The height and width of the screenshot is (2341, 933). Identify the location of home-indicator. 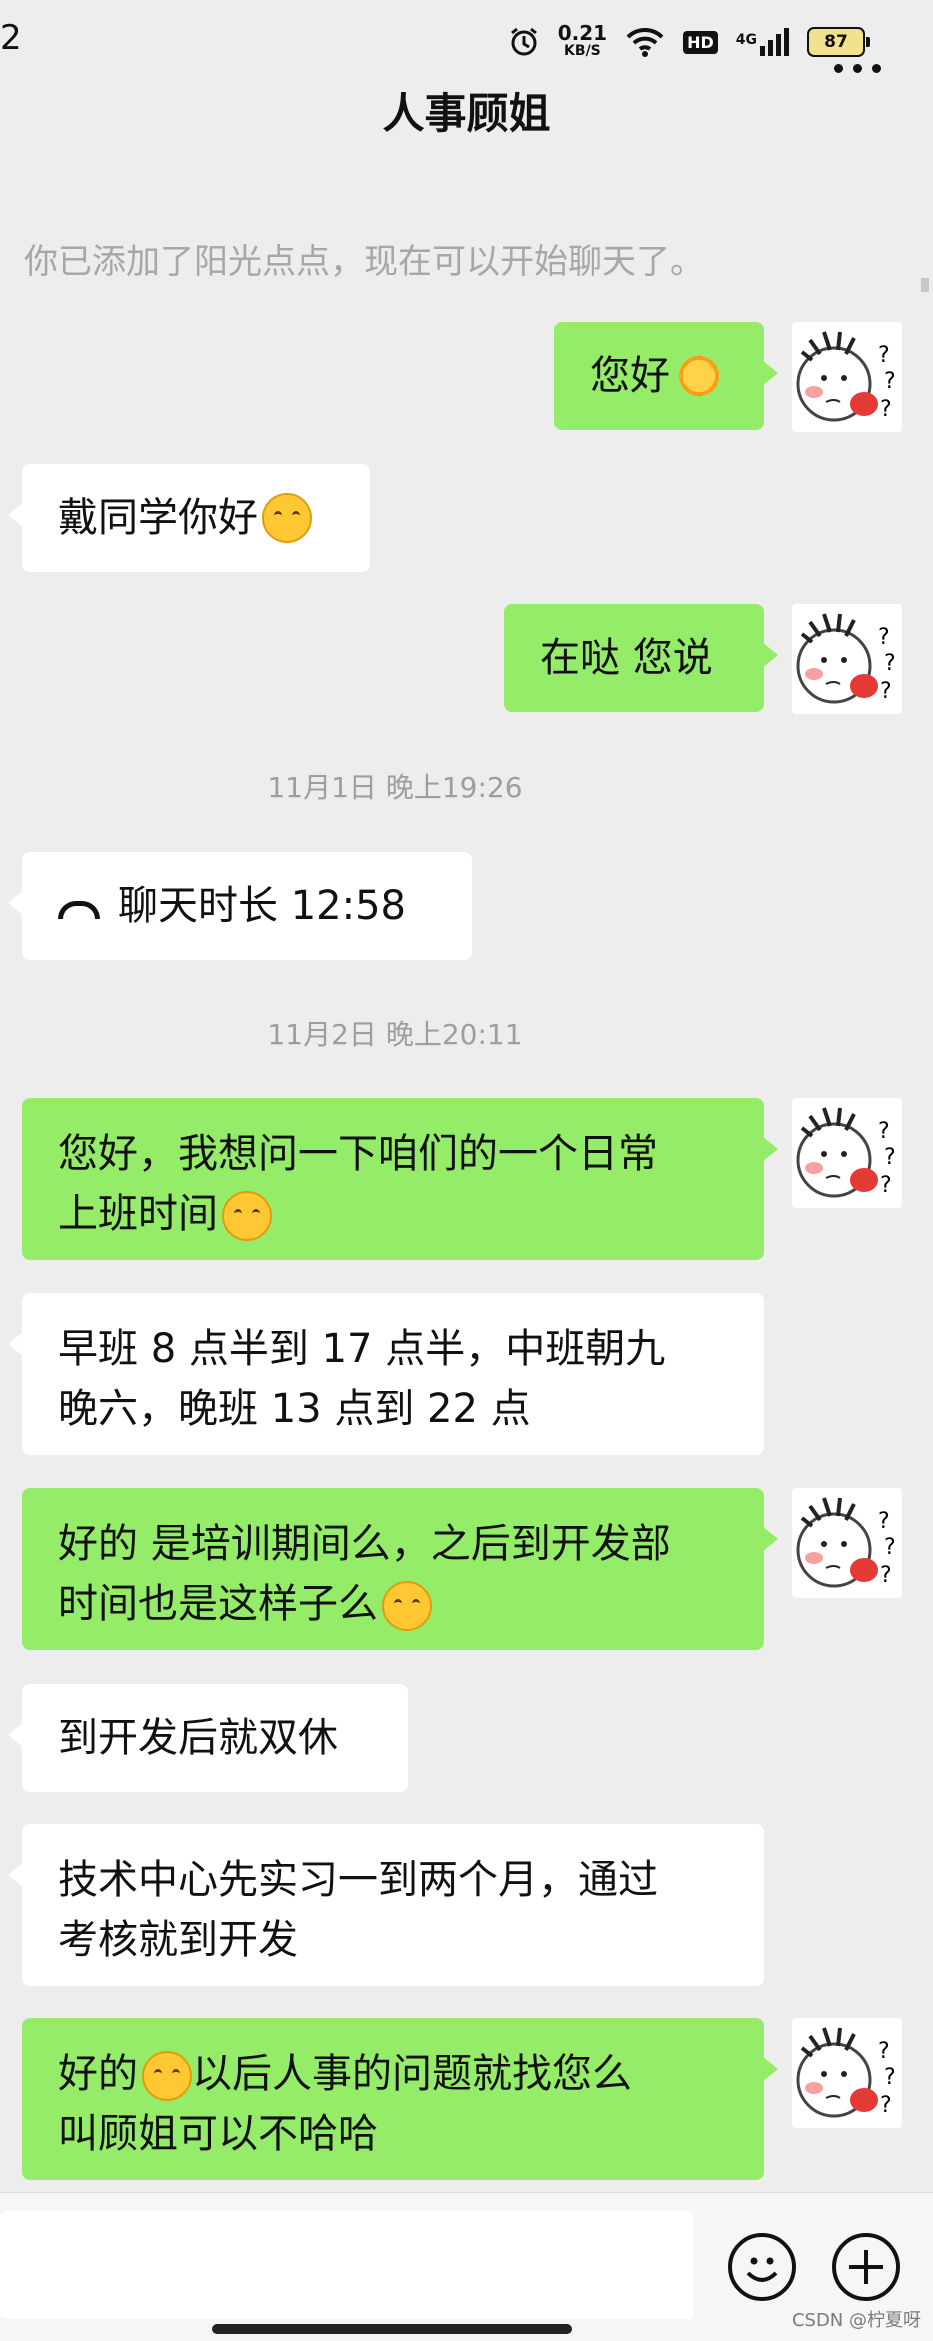
(392, 2329).